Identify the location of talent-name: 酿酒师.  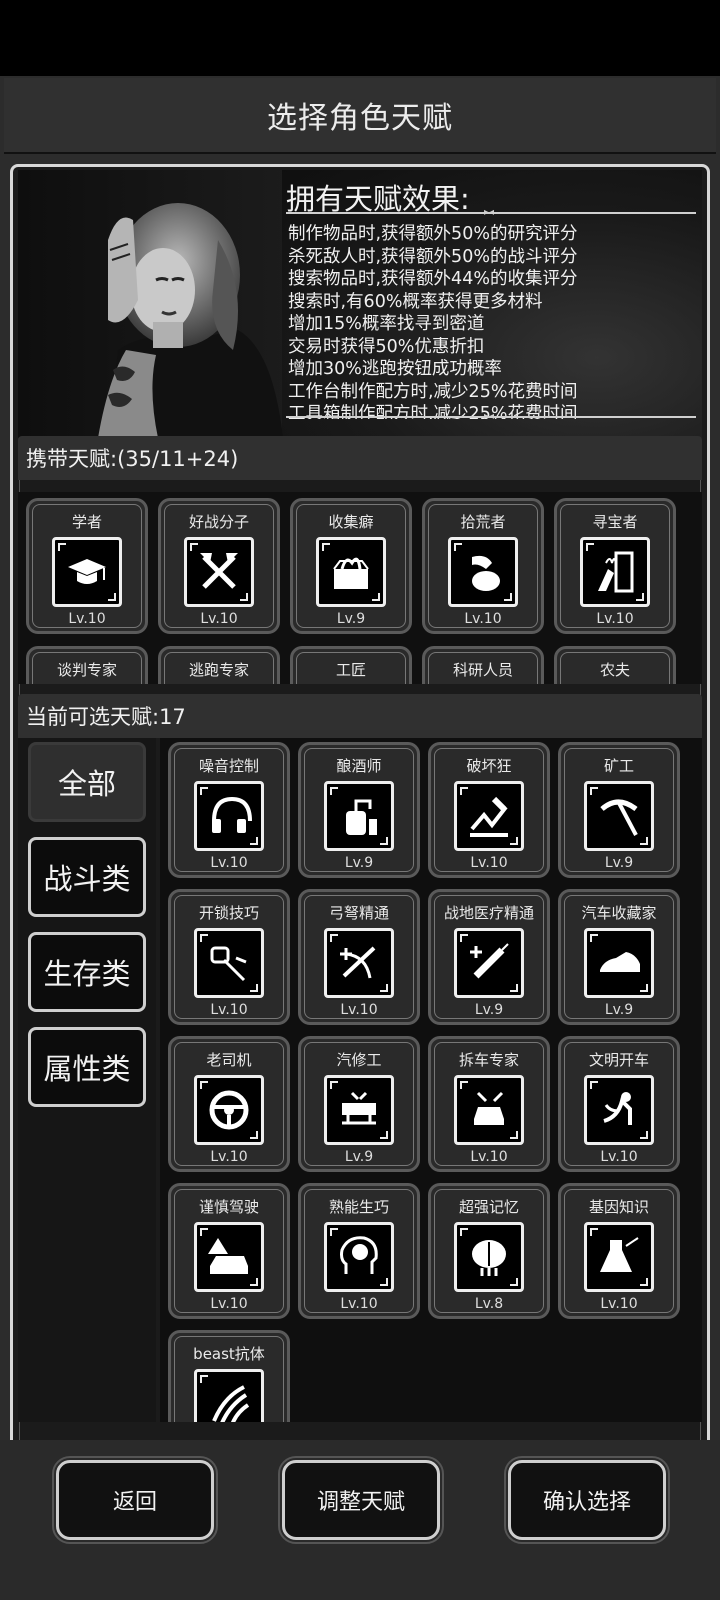
(359, 766).